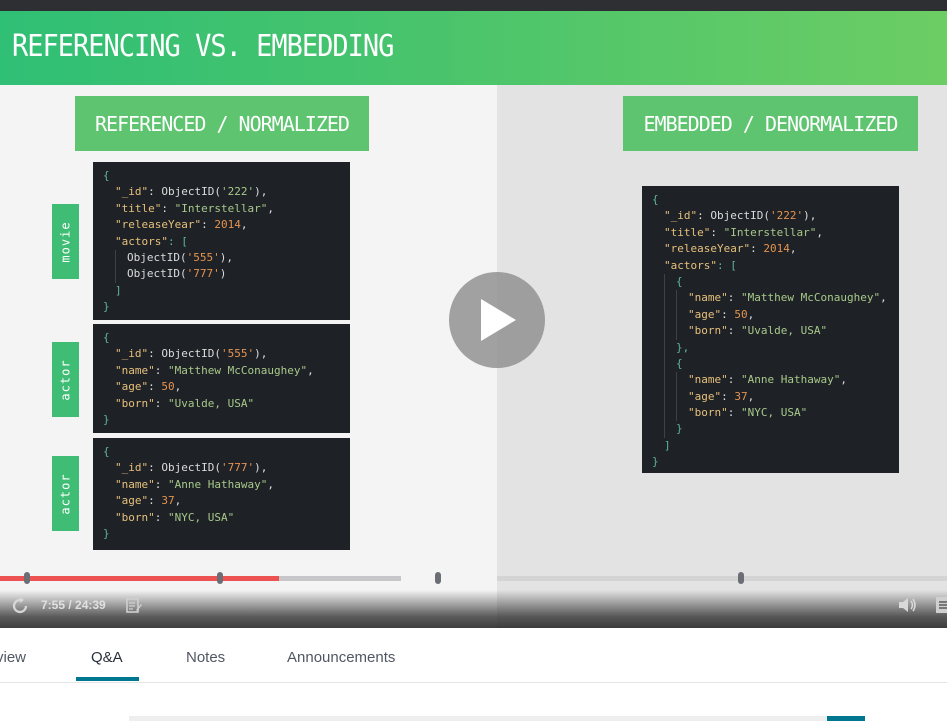  What do you see at coordinates (341, 657) in the screenshot?
I see `tab-announcements: Announcements` at bounding box center [341, 657].